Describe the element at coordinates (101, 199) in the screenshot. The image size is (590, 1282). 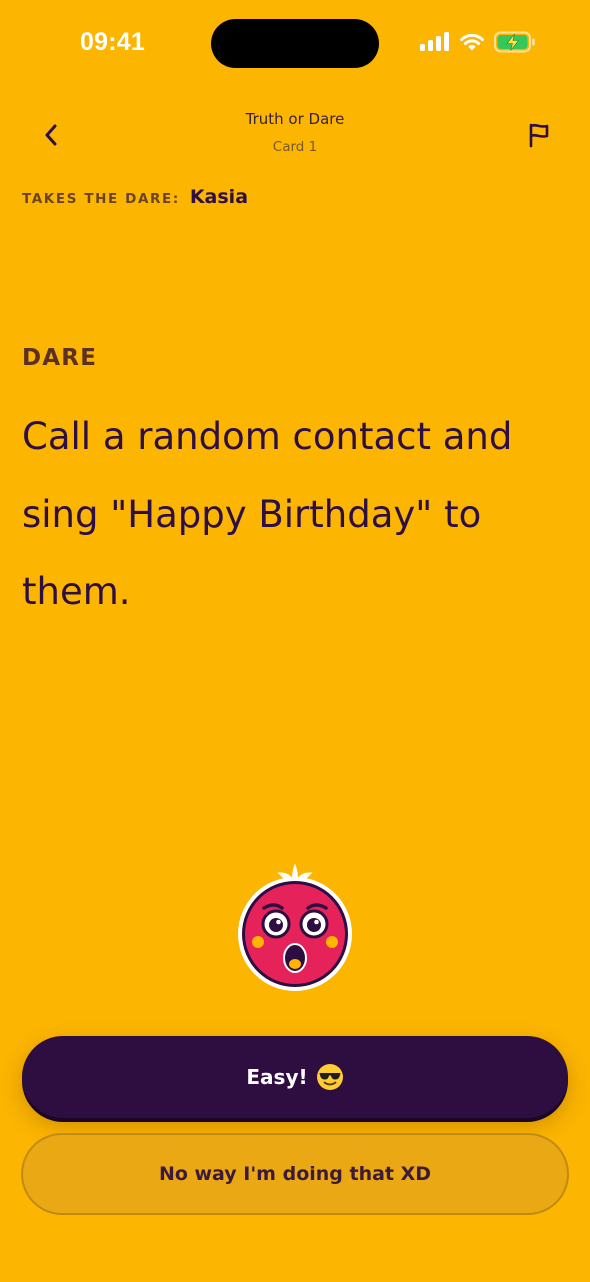
I see `player-label: TAKES THE DARE:` at that location.